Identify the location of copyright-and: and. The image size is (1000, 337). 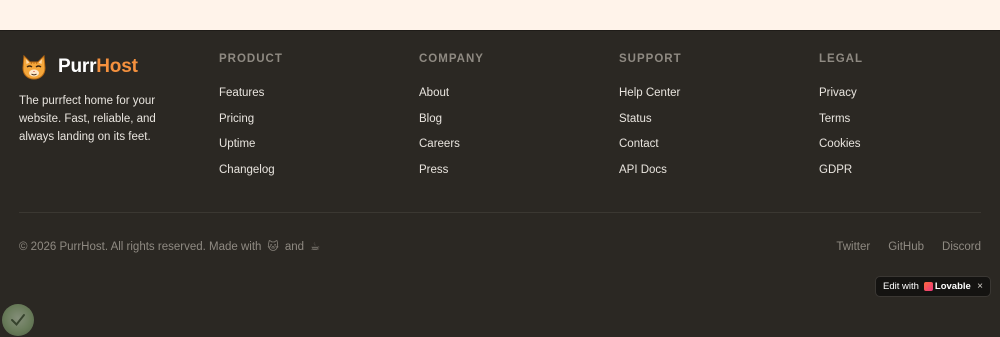
(294, 247).